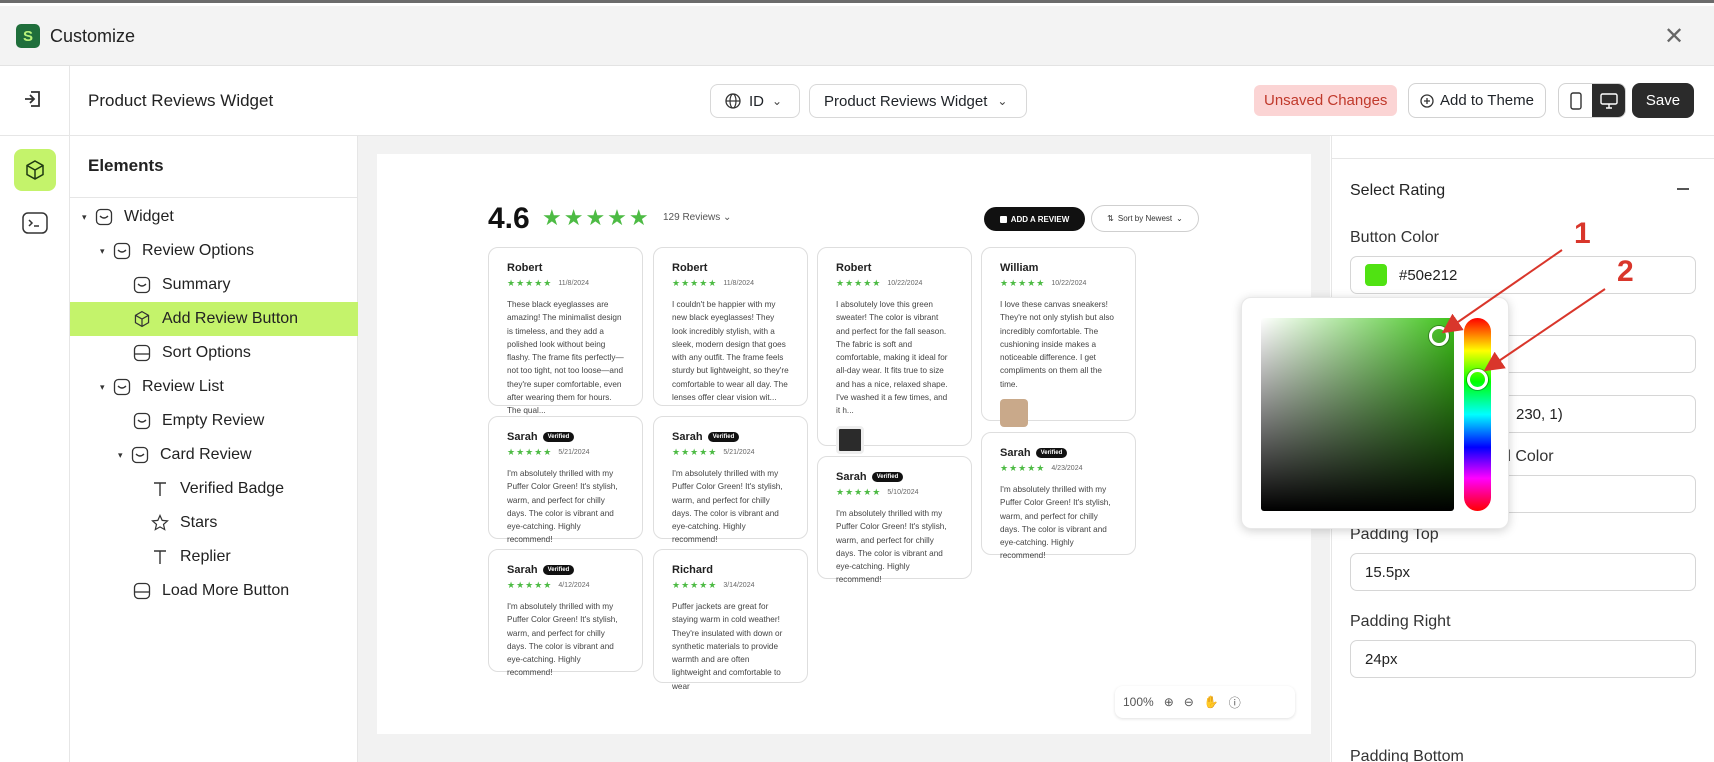 This screenshot has width=1714, height=762. What do you see at coordinates (1034, 219) in the screenshot?
I see `add-review-button: ADD A REVIEW` at bounding box center [1034, 219].